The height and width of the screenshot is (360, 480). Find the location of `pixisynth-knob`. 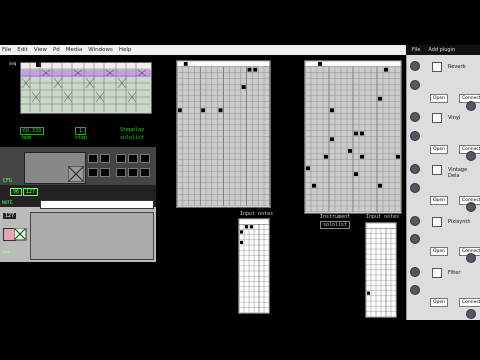

pixisynth-knob is located at coordinates (415, 221).